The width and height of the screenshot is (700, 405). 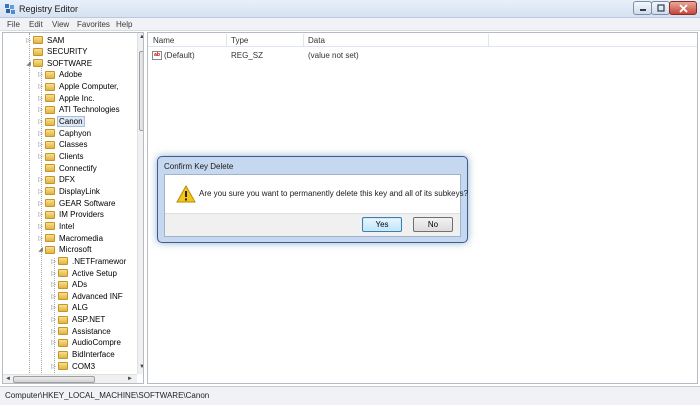 I want to click on tree-item: ▷ .NETFramewor, so click(x=88, y=261).